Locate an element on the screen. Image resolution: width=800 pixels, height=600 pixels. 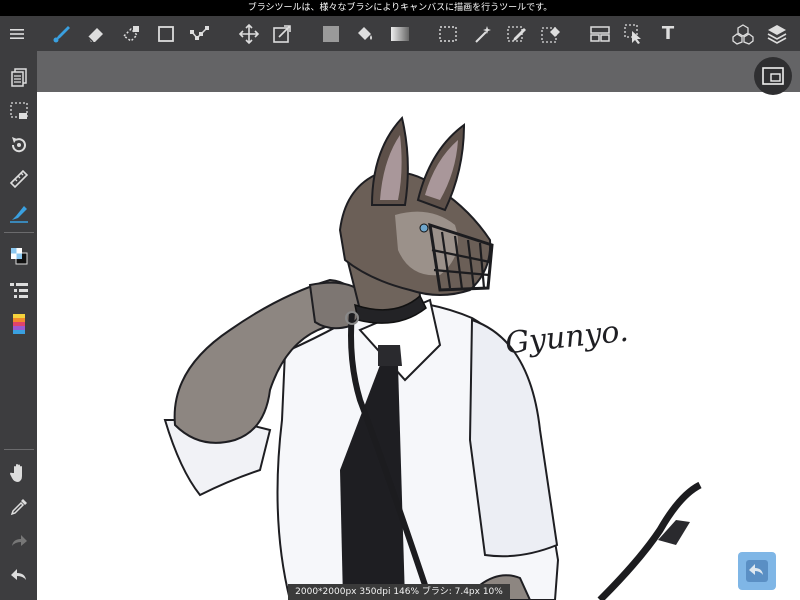
gradient-icon is located at coordinates (400, 33).